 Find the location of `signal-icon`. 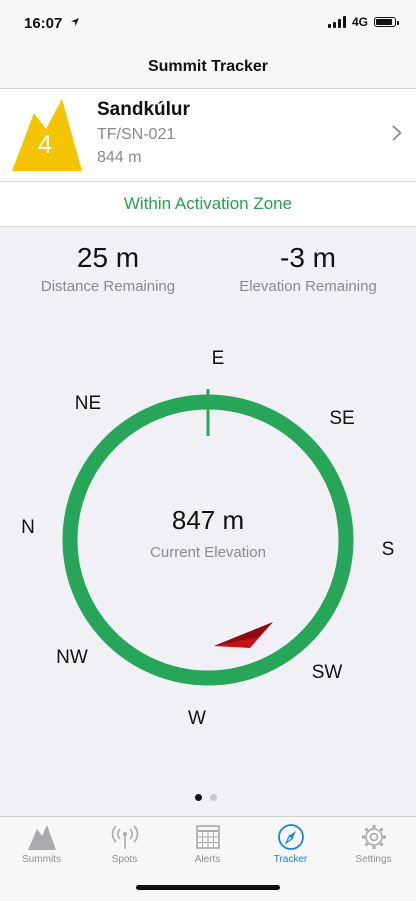

signal-icon is located at coordinates (336, 22).